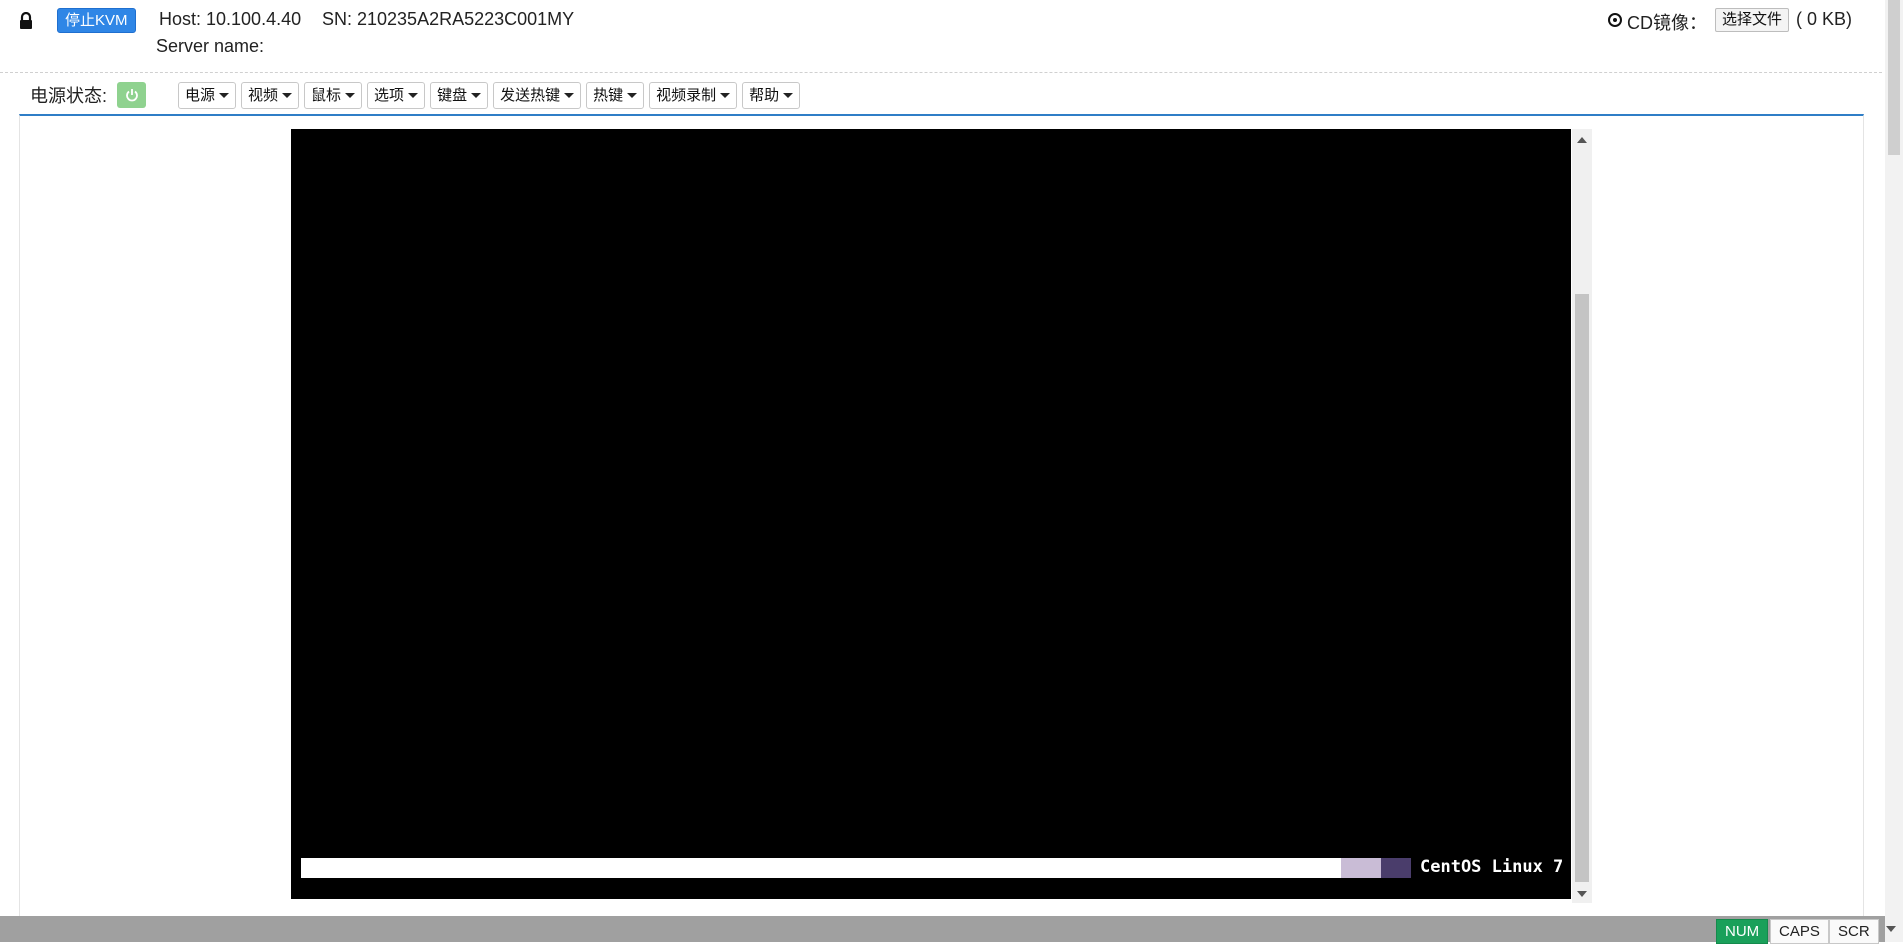 The width and height of the screenshot is (1903, 944). What do you see at coordinates (608, 95) in the screenshot?
I see `menu-label: 热键` at bounding box center [608, 95].